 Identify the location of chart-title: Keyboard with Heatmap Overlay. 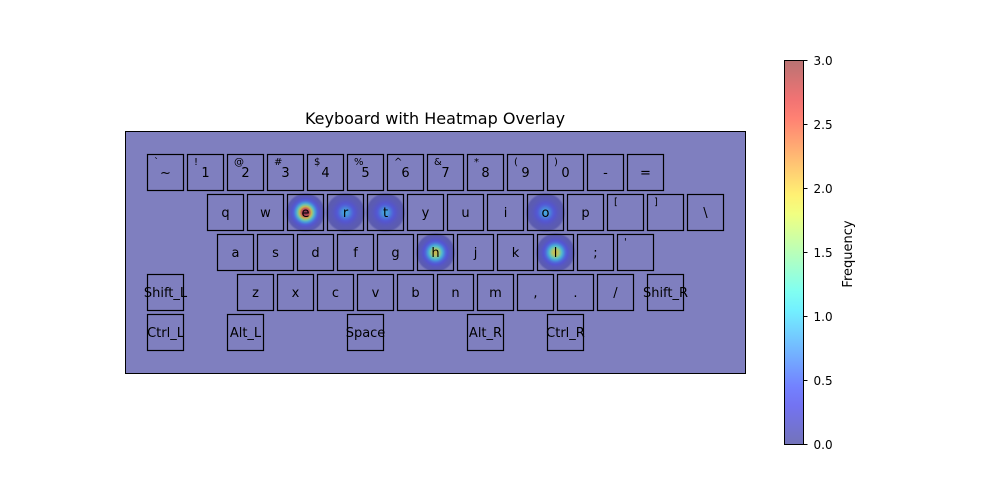
(435, 118).